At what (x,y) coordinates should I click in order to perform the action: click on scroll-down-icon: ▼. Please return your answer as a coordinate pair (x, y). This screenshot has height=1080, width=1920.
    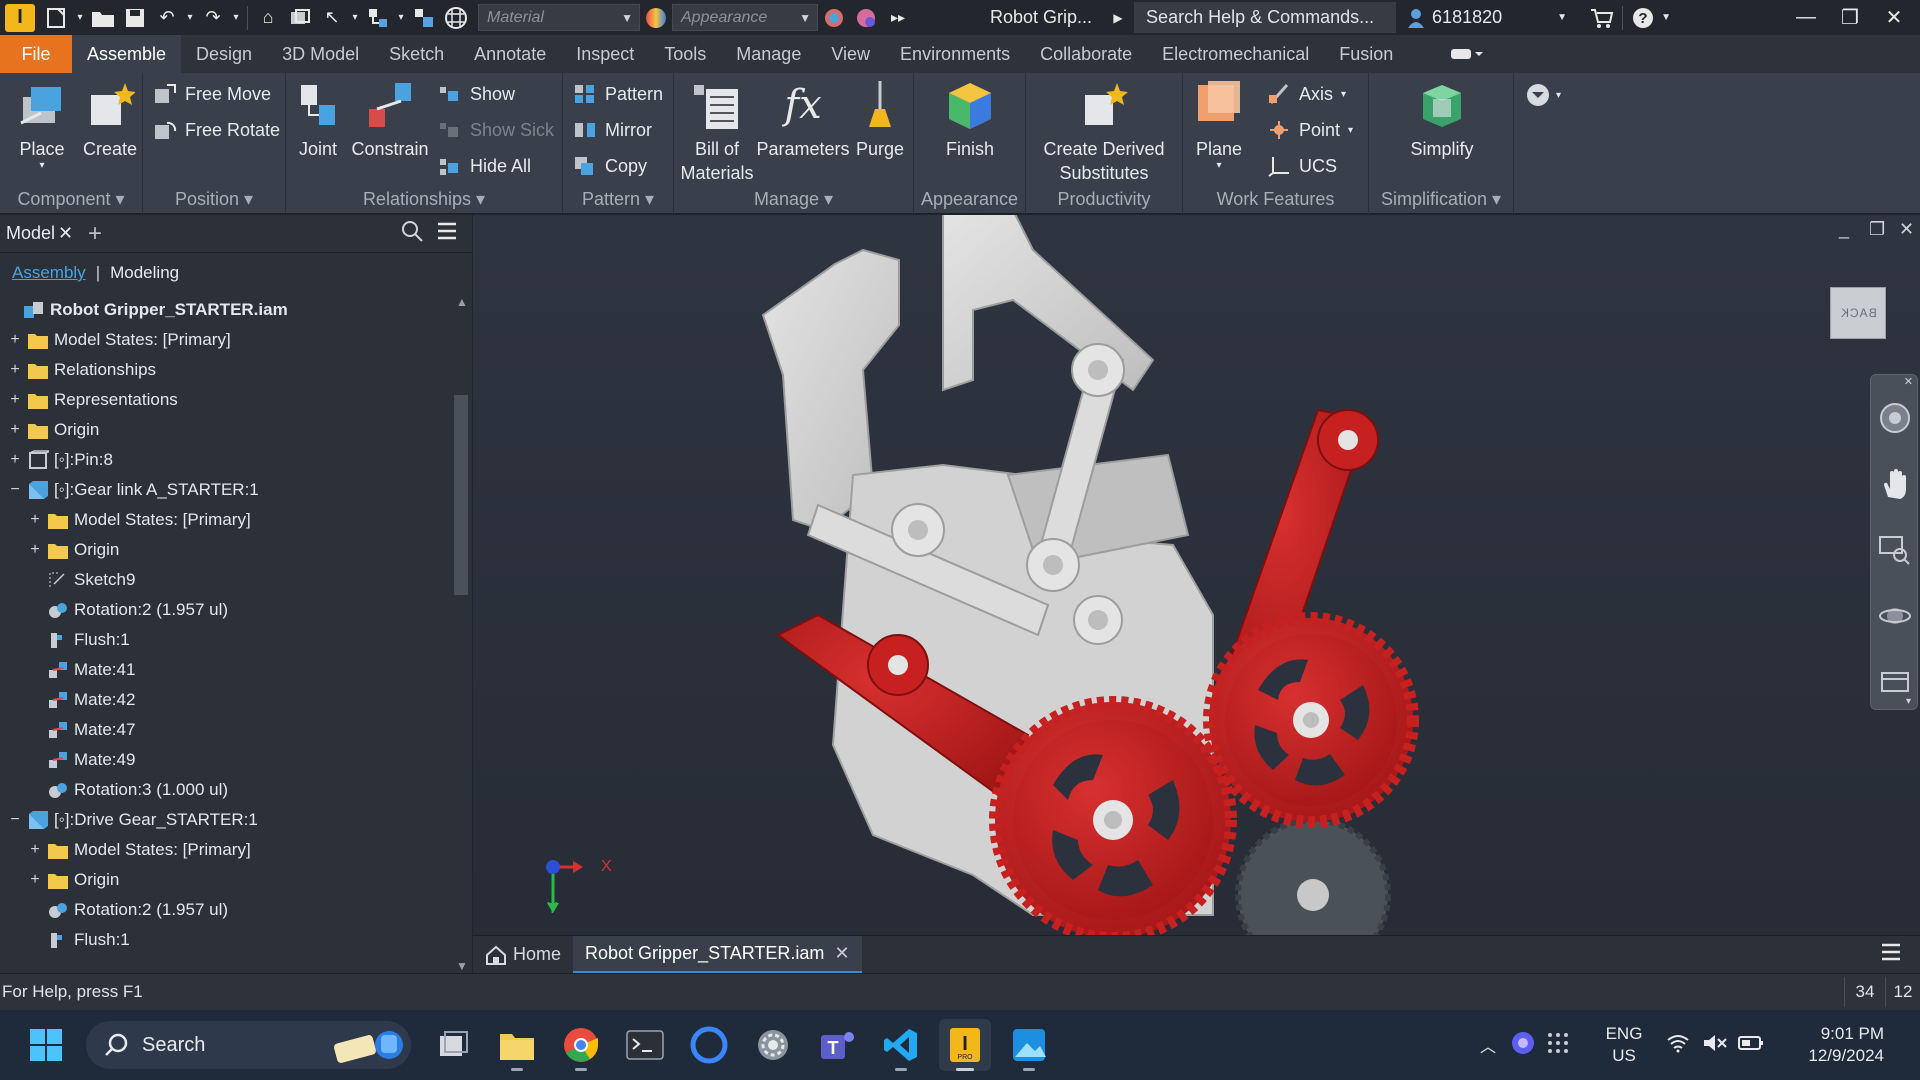
    Looking at the image, I should click on (462, 966).